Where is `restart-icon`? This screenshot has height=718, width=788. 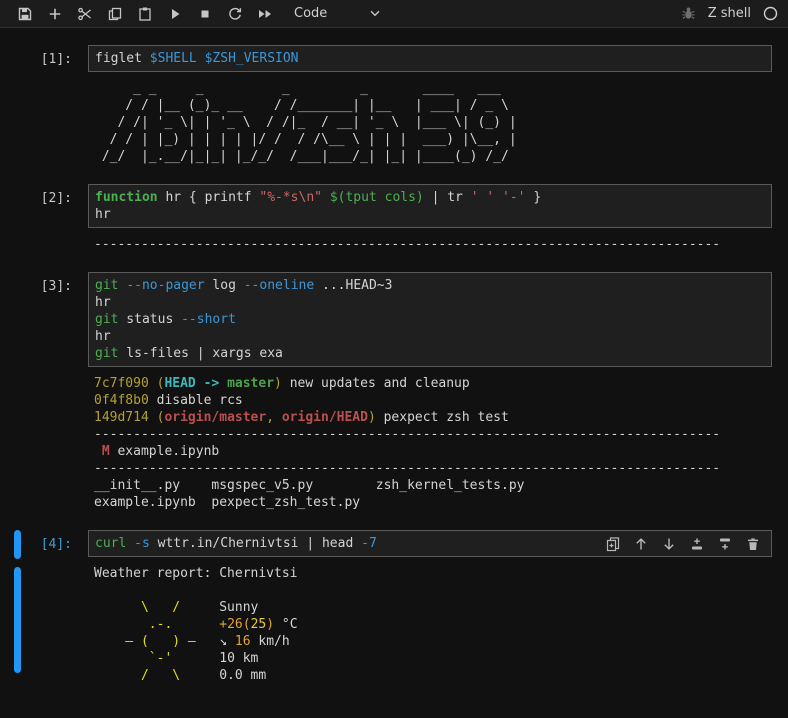 restart-icon is located at coordinates (235, 13).